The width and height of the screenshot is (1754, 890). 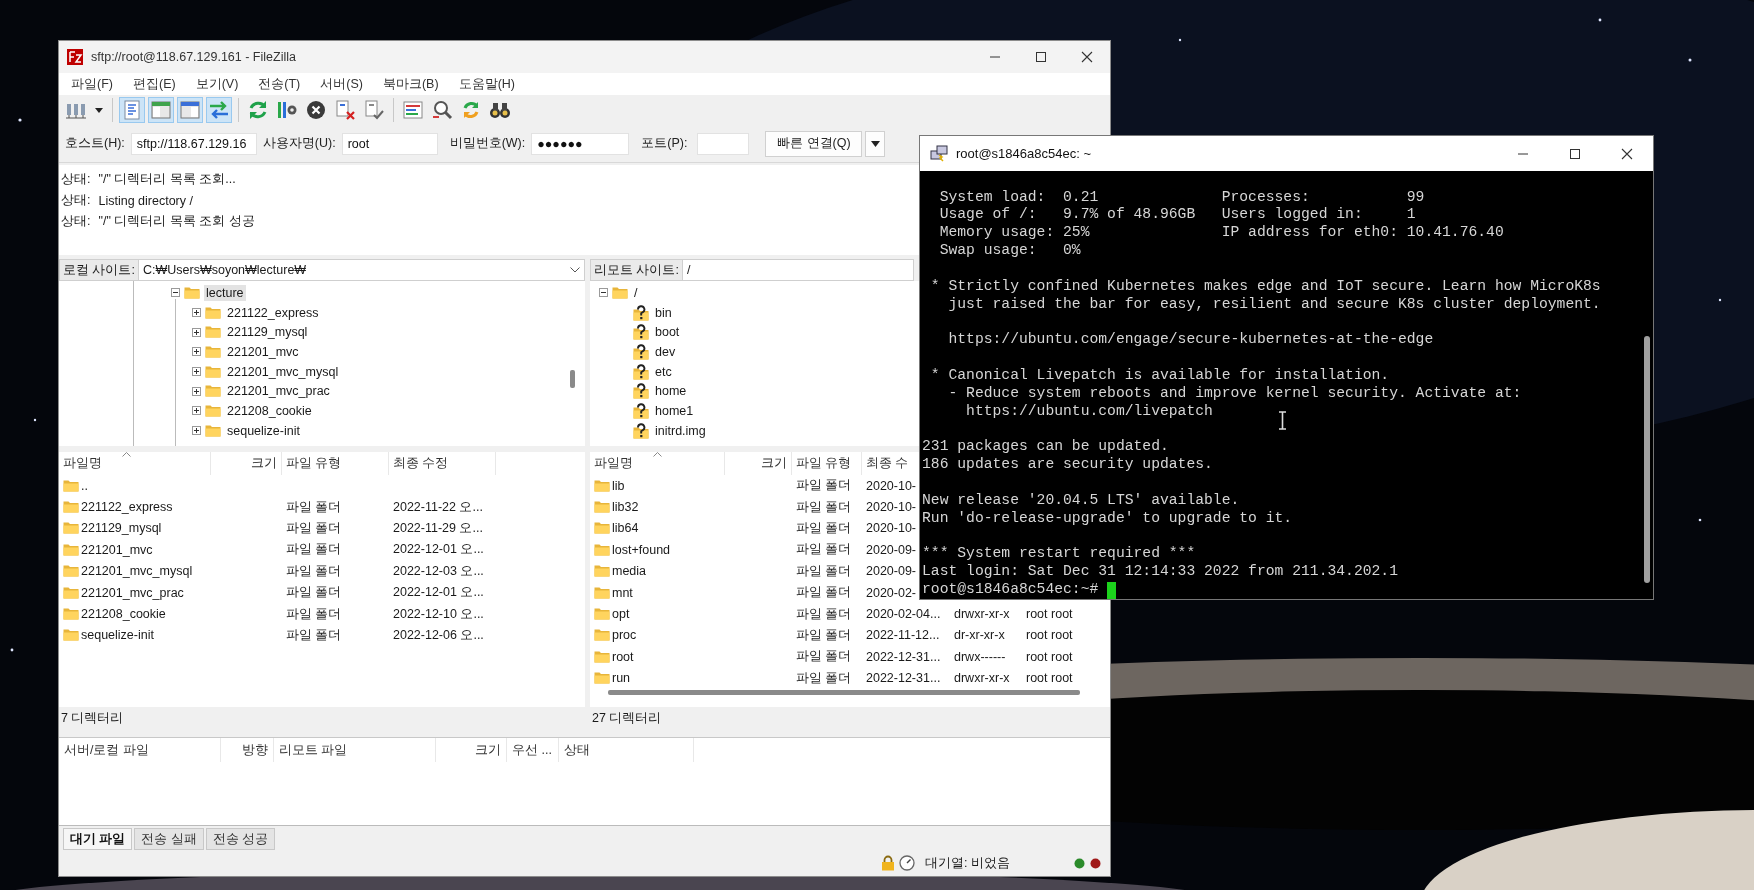 What do you see at coordinates (814, 143) in the screenshot?
I see `quickconnect-button: 빠른 연결(Q)` at bounding box center [814, 143].